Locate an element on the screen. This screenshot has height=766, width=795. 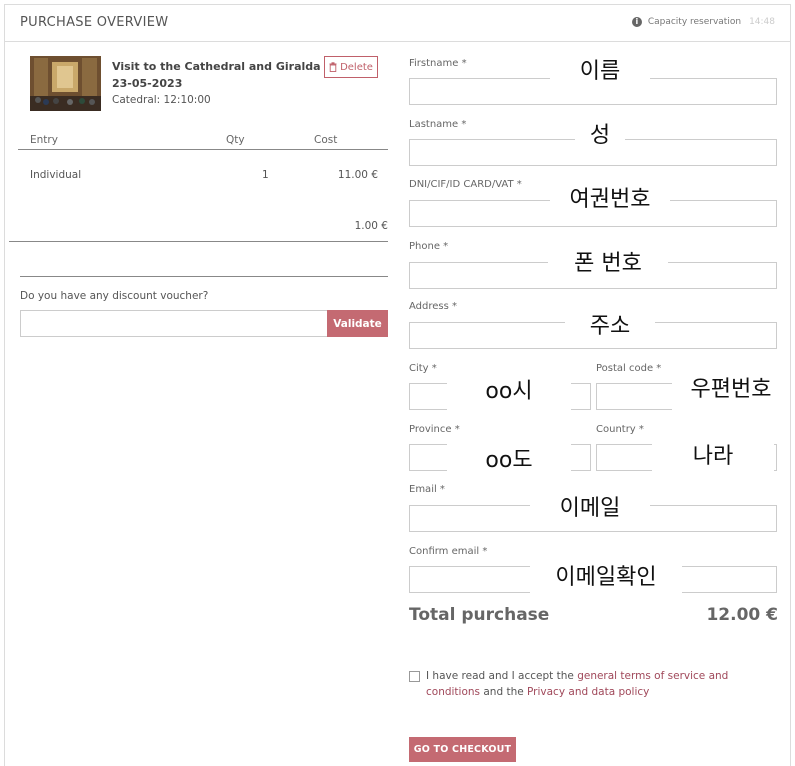
delete-button: Delete is located at coordinates (351, 67).